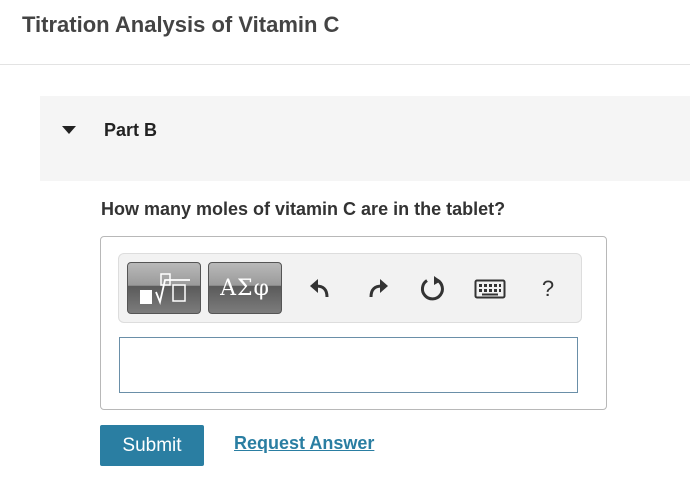  What do you see at coordinates (152, 445) in the screenshot?
I see `submit-button: Submit` at bounding box center [152, 445].